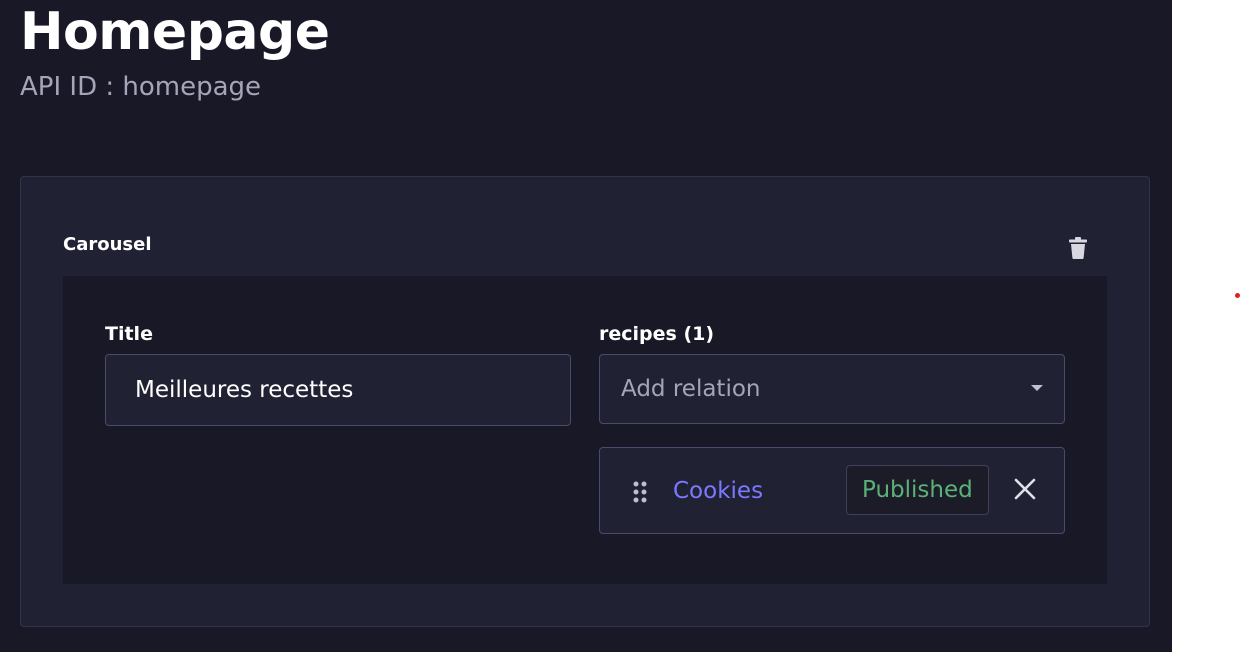 This screenshot has width=1242, height=652. Describe the element at coordinates (691, 389) in the screenshot. I see `add-relation-placeholder: Add relation` at that location.